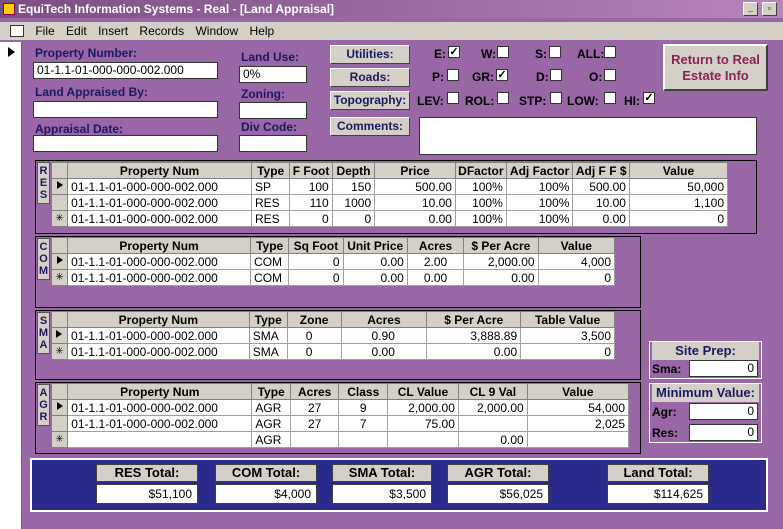 The image size is (783, 529). What do you see at coordinates (314, 319) in the screenshot?
I see `sma-col-zone: Zone` at bounding box center [314, 319].